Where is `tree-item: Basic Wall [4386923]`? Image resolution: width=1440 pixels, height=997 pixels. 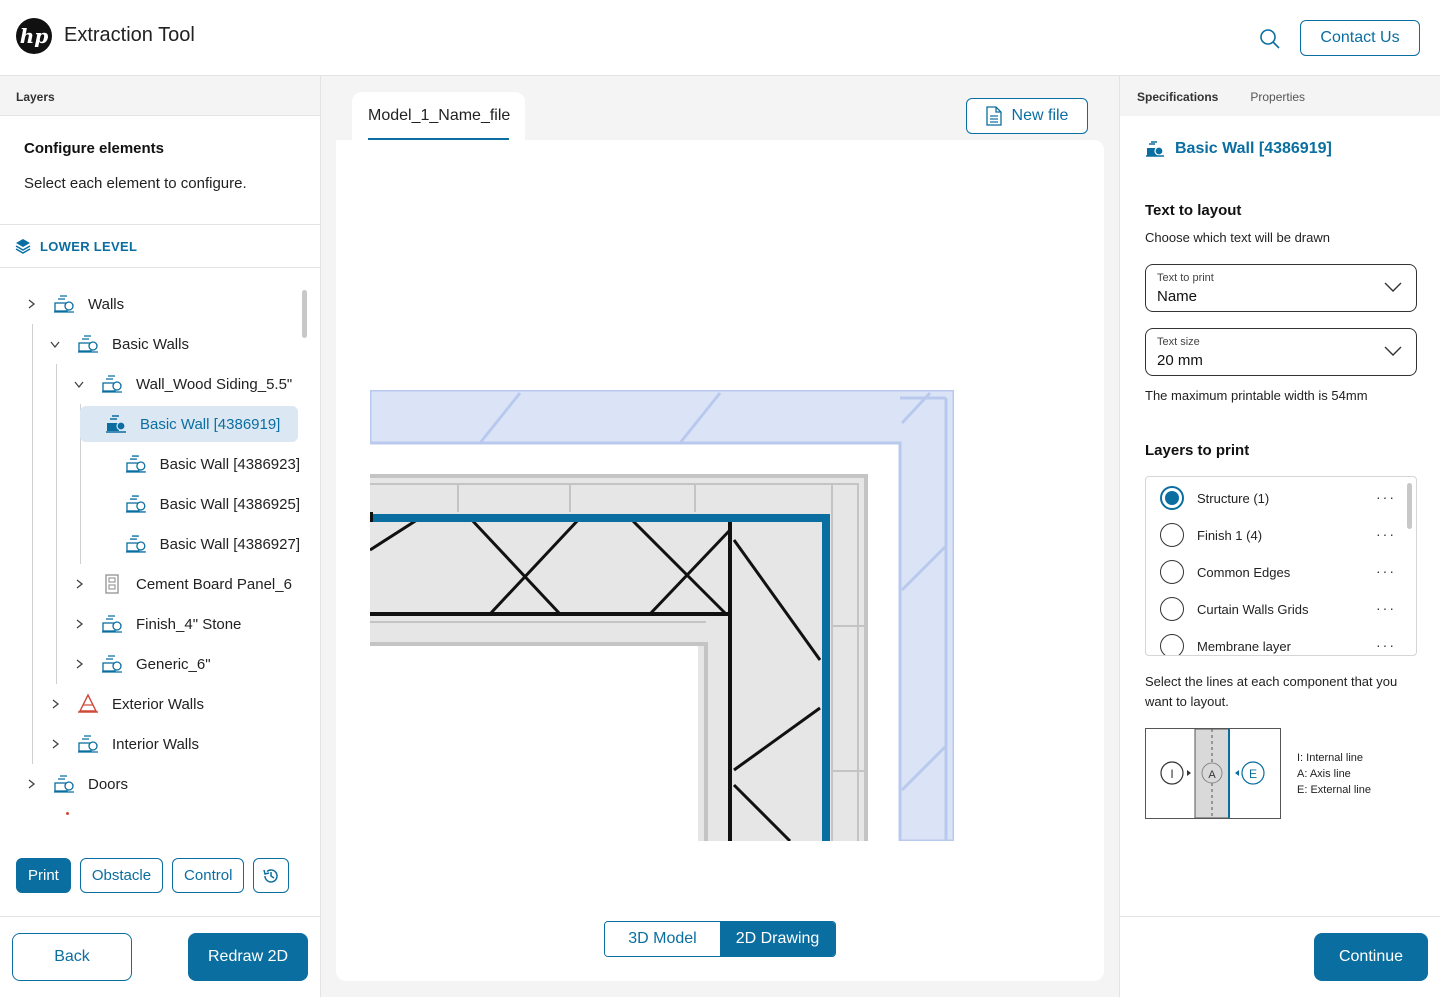
tree-item: Basic Wall [4386923] is located at coordinates (198, 464).